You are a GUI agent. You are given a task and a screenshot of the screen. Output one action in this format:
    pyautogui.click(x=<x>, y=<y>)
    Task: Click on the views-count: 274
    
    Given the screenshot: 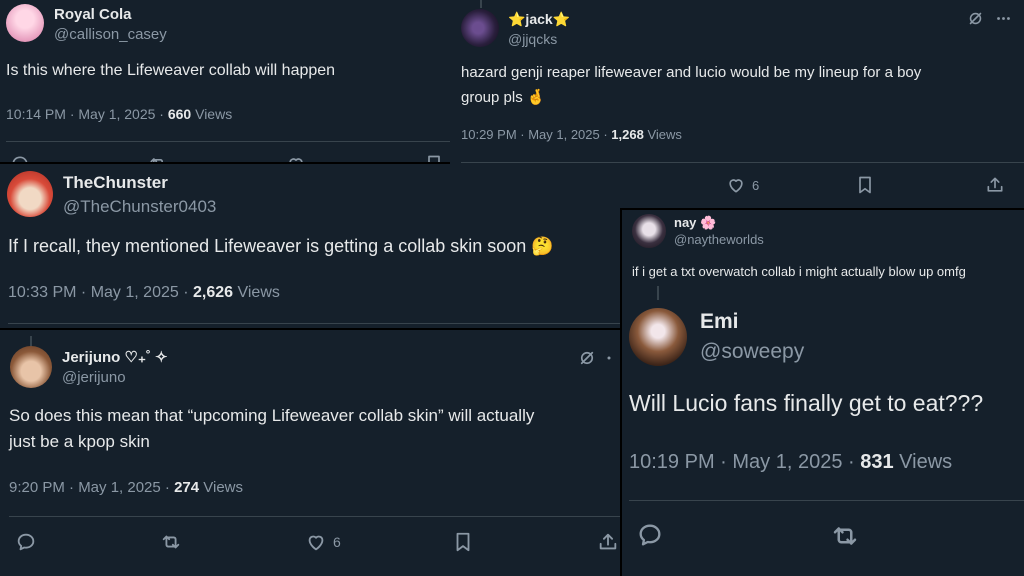 What is the action you would take?
    pyautogui.click(x=187, y=487)
    